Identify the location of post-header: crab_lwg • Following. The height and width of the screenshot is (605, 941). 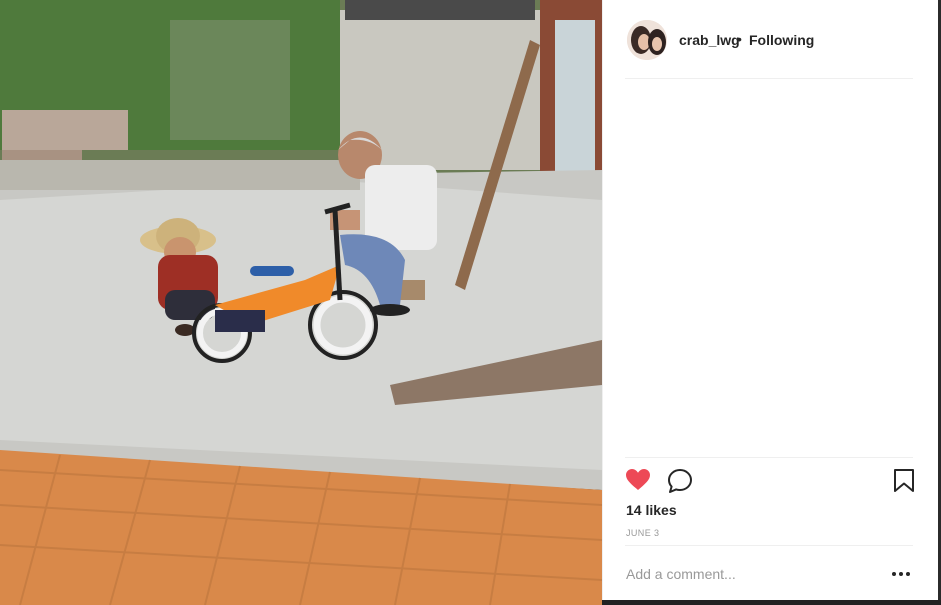
(771, 39).